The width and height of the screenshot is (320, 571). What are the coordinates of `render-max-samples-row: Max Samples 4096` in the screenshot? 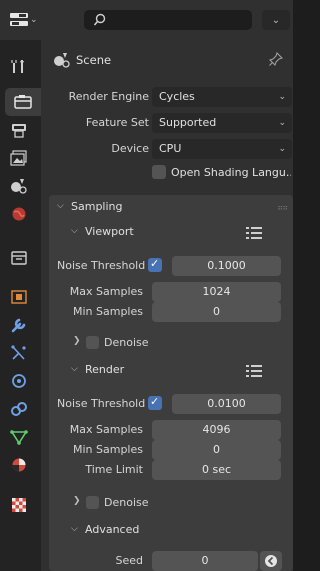 It's located at (167, 430).